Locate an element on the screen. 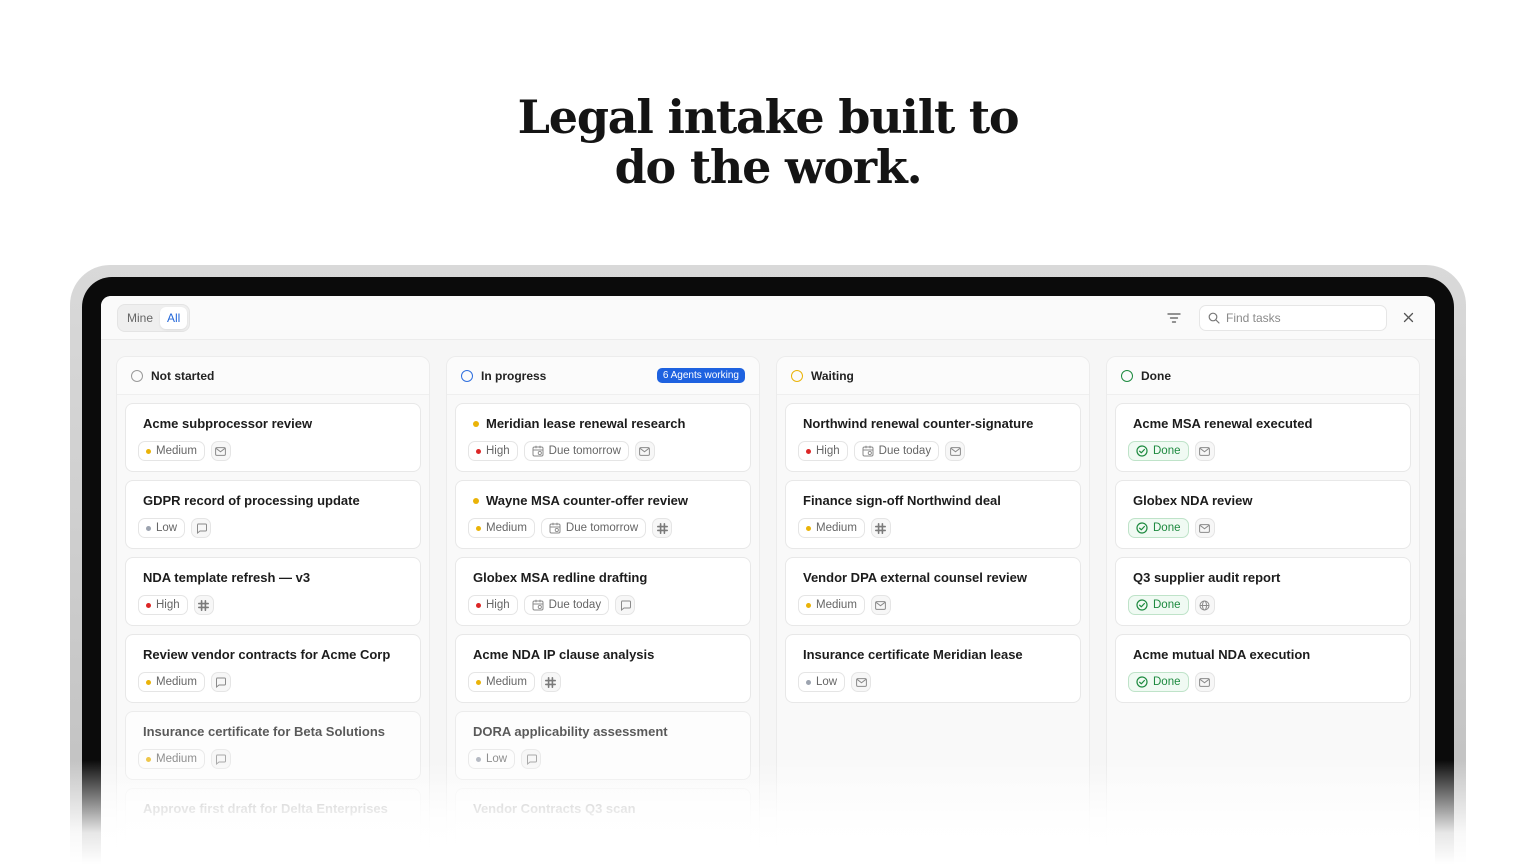 The image size is (1536, 864). task-title-text: Finance sign-off Northwind deal is located at coordinates (902, 500).